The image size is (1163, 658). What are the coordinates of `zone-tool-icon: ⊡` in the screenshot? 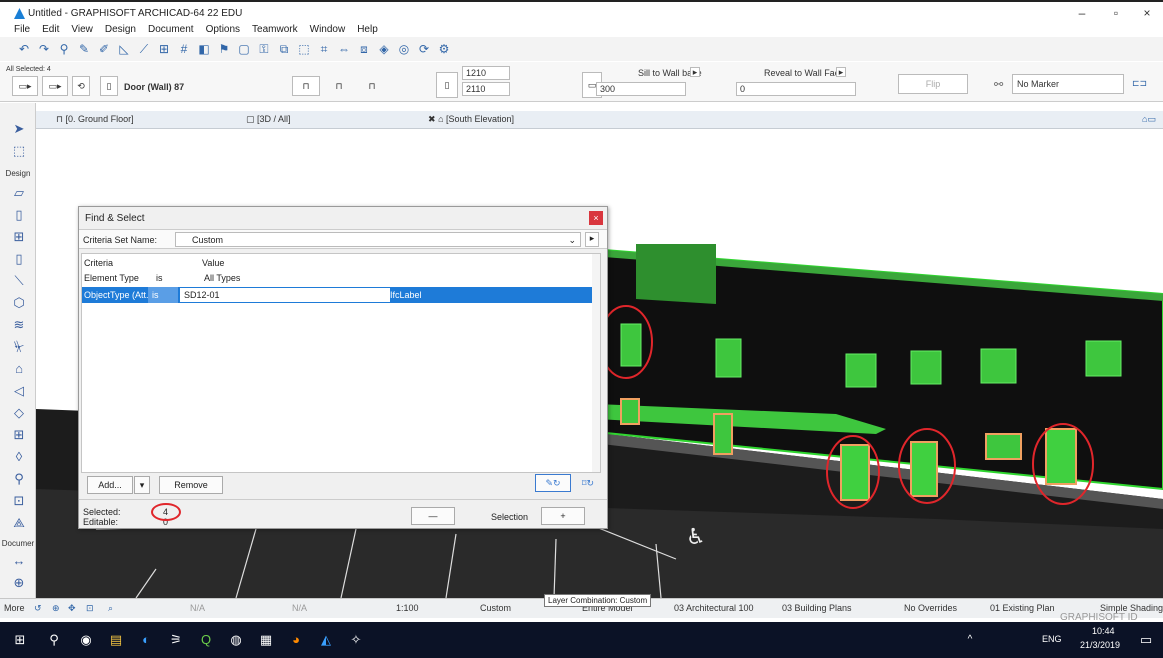 It's located at (19, 501).